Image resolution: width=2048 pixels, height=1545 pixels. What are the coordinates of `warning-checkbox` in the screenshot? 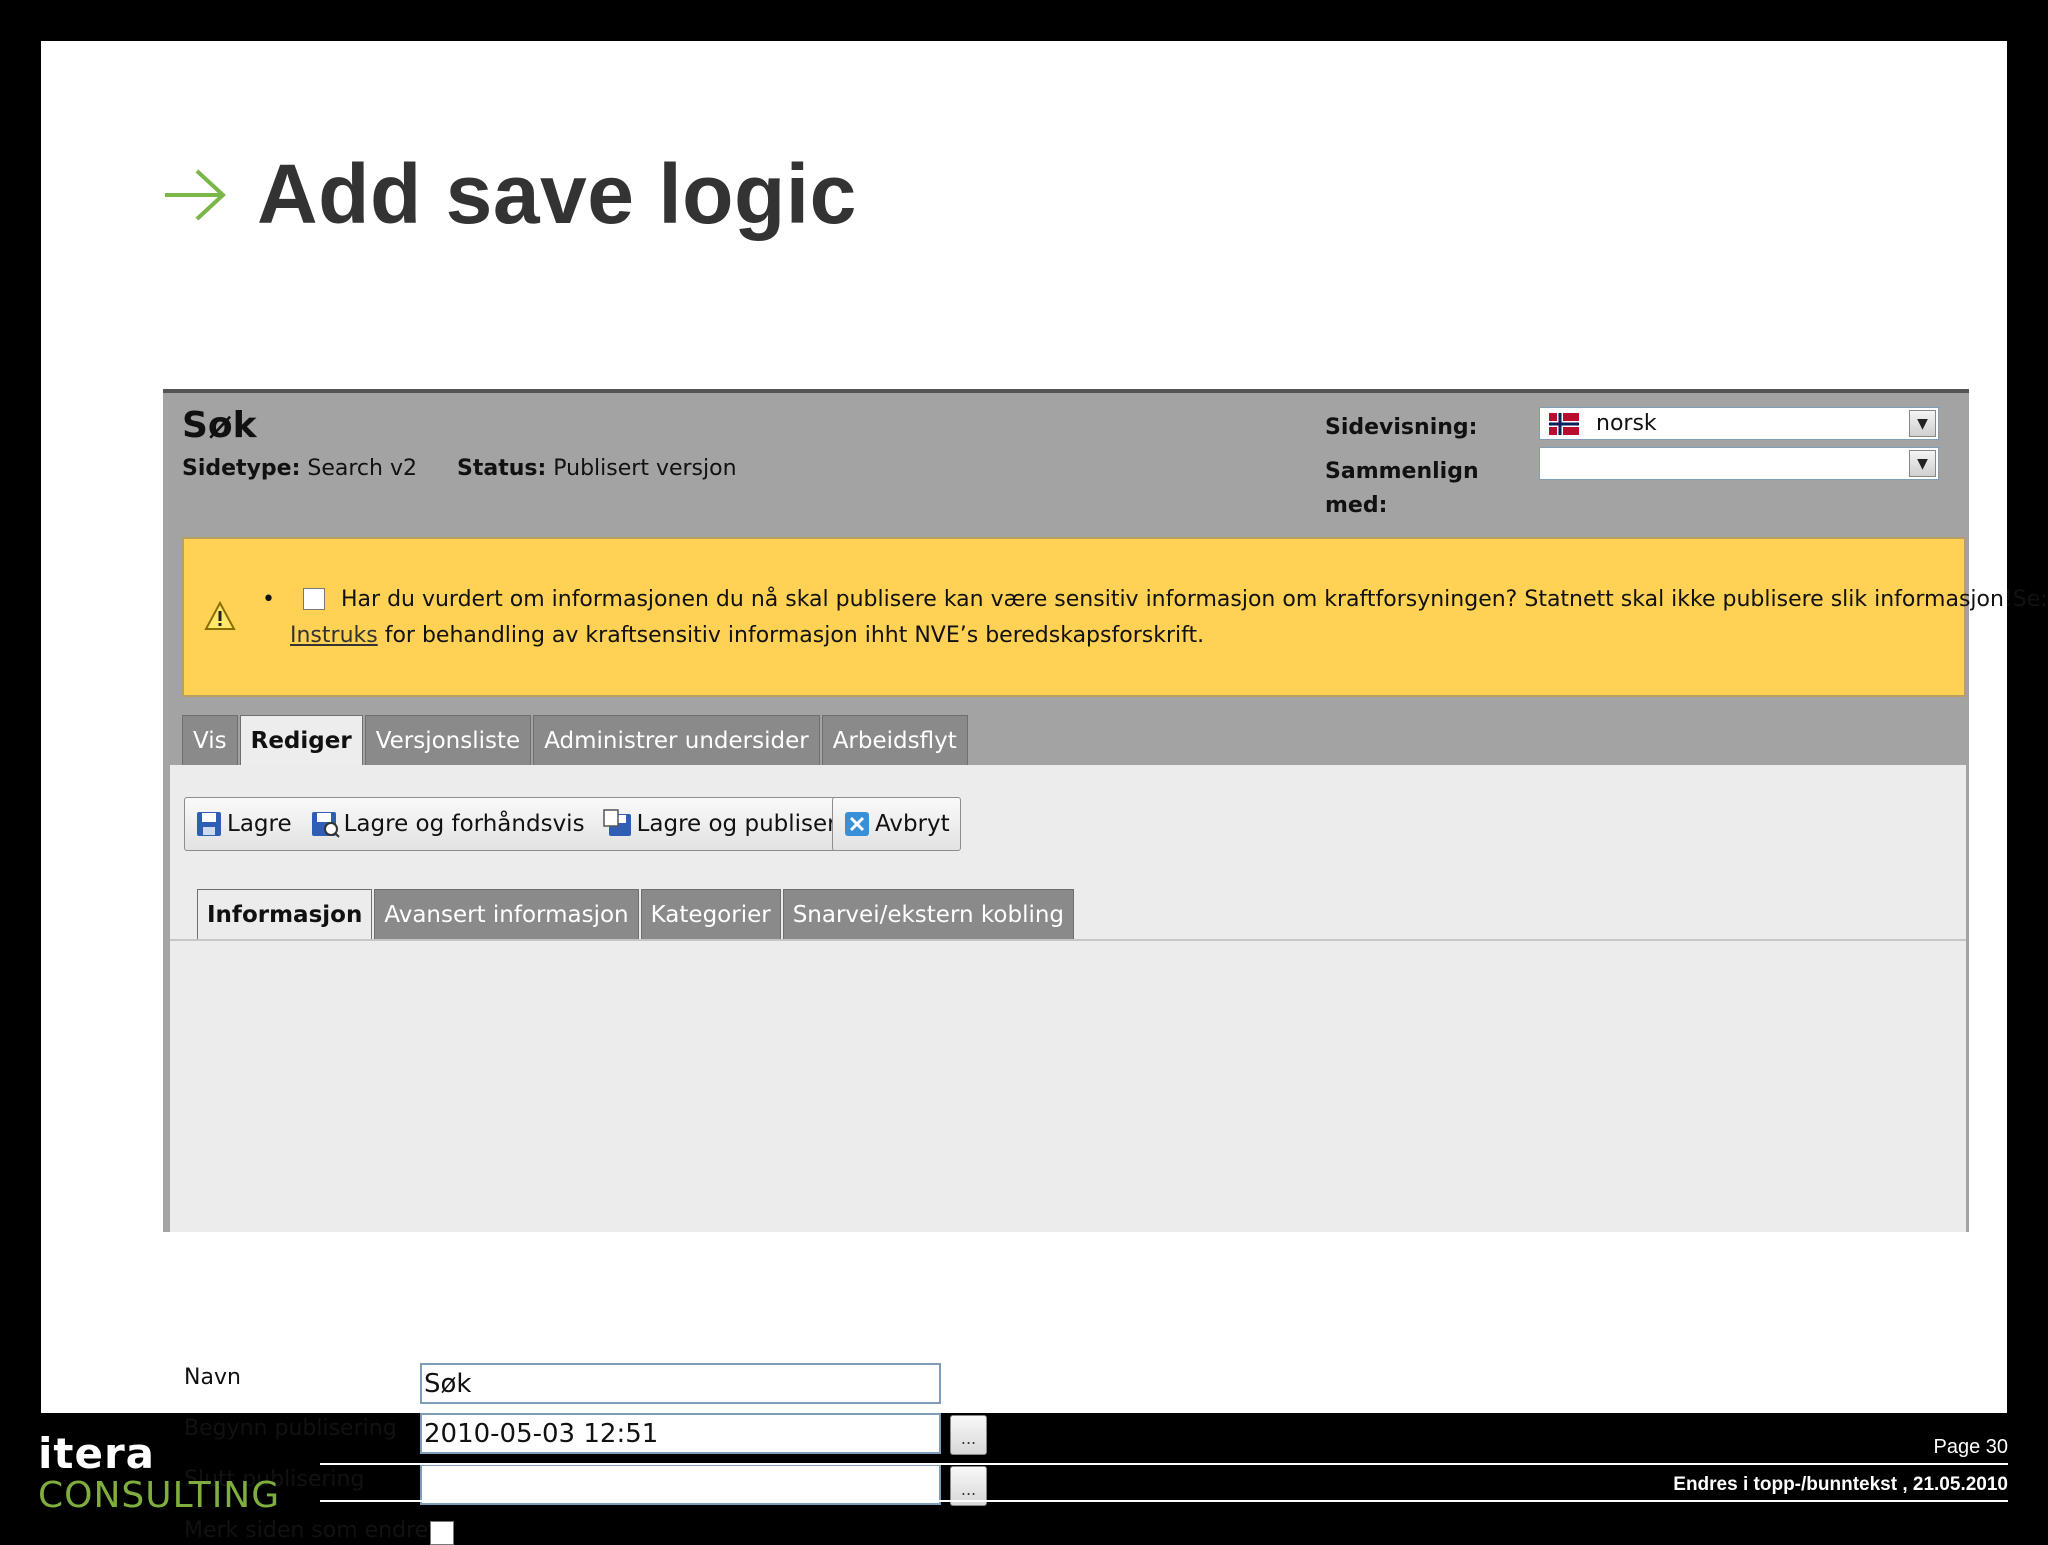 It's located at (314, 599).